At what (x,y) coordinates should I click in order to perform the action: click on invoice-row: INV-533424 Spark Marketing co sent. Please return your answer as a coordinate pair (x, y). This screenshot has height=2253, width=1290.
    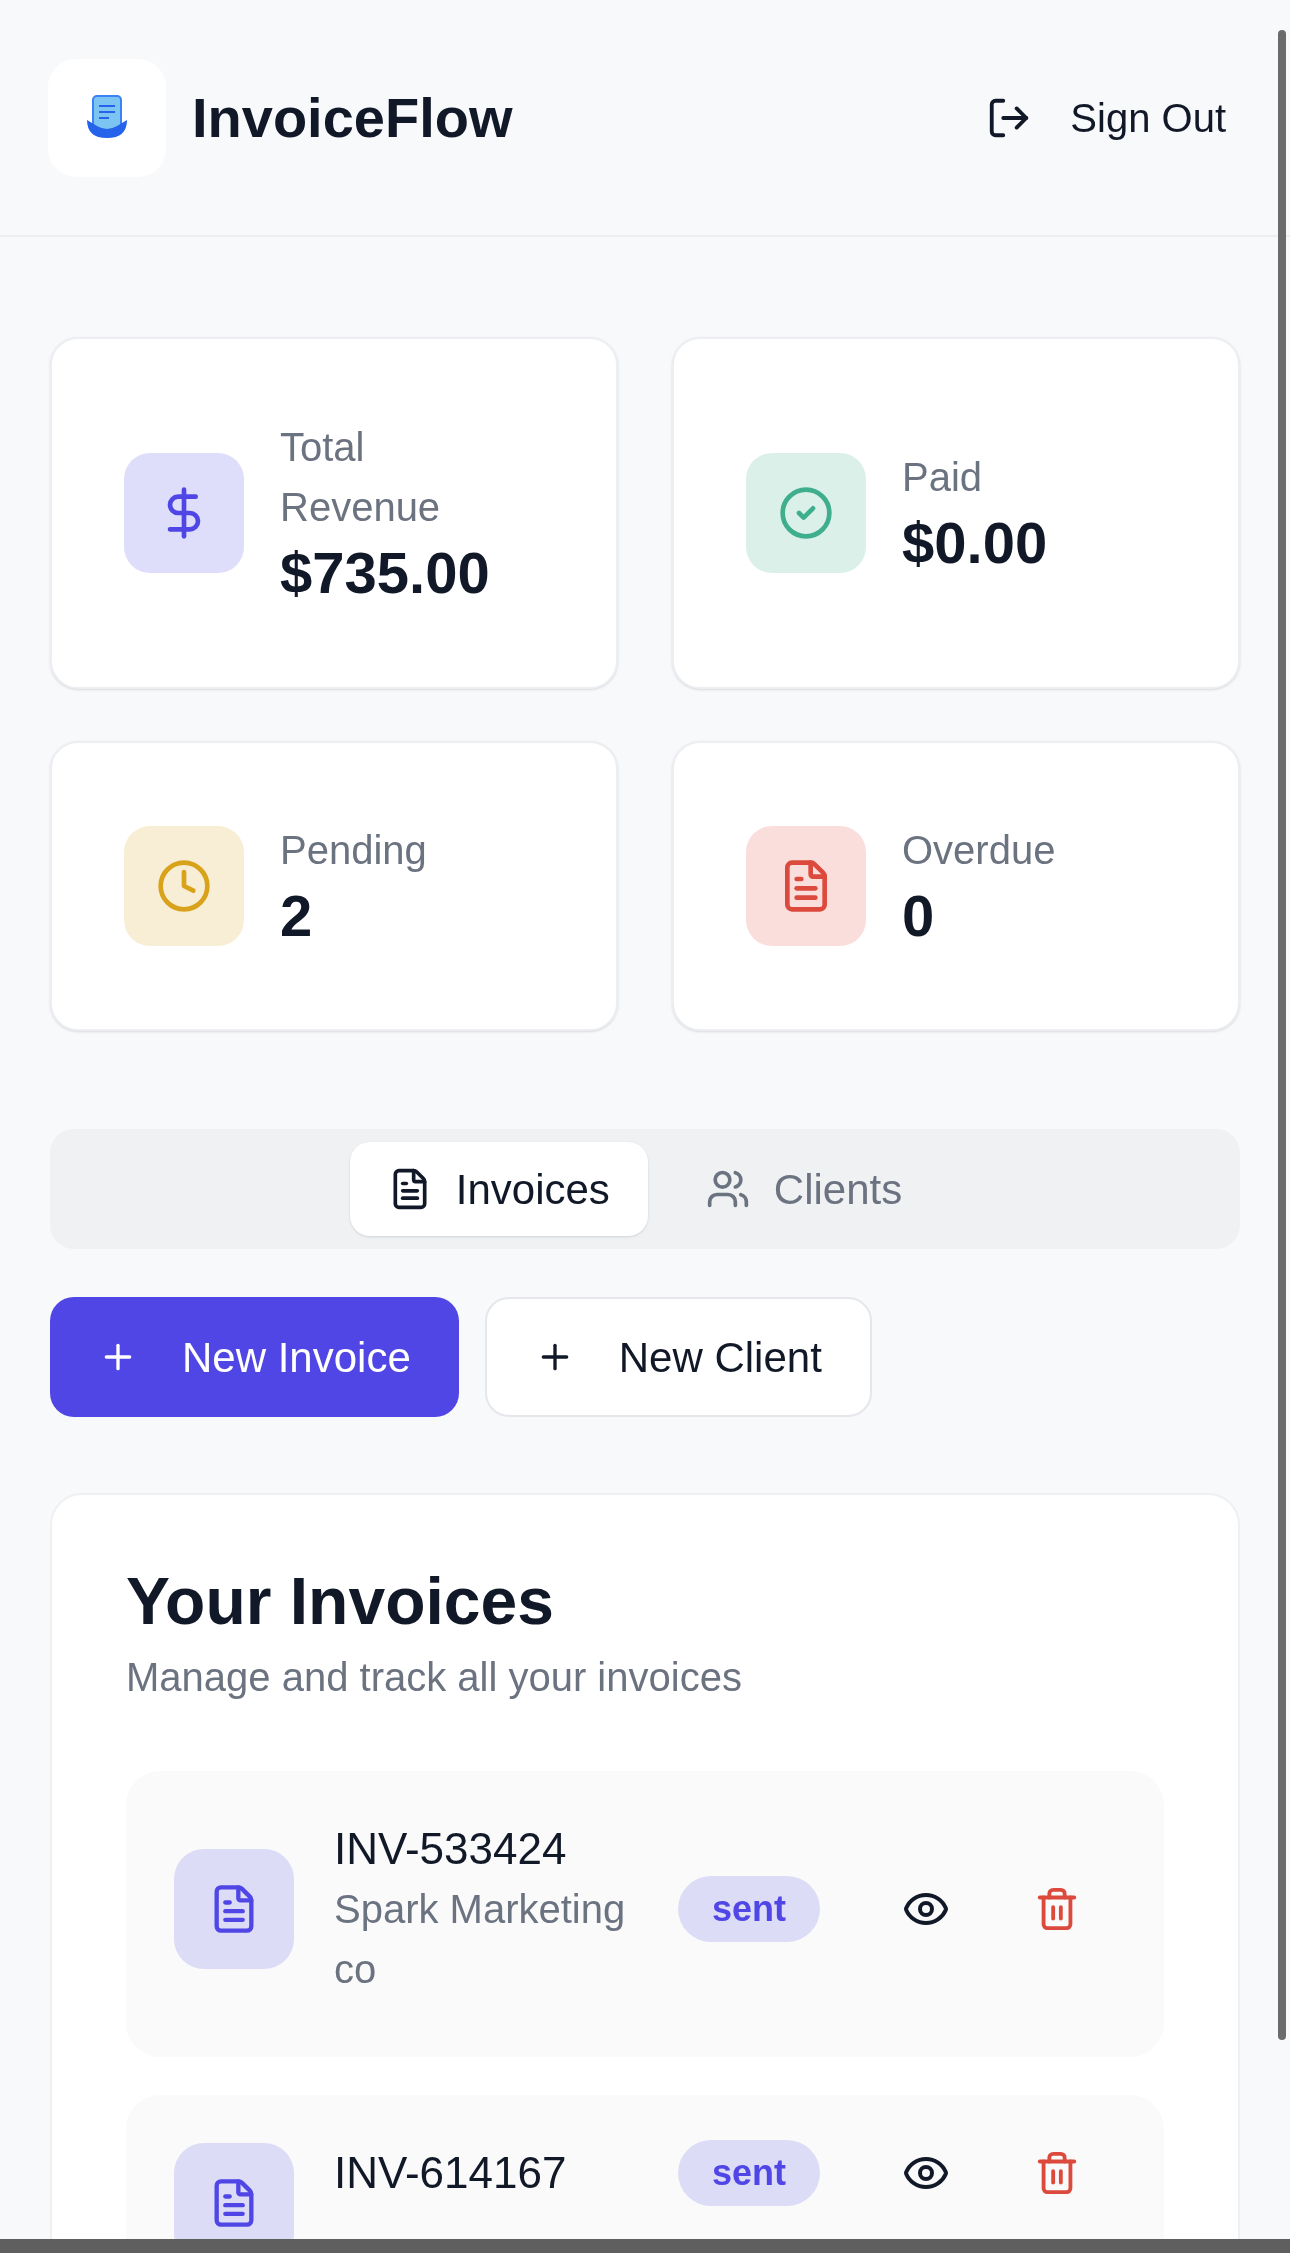
    Looking at the image, I should click on (645, 1914).